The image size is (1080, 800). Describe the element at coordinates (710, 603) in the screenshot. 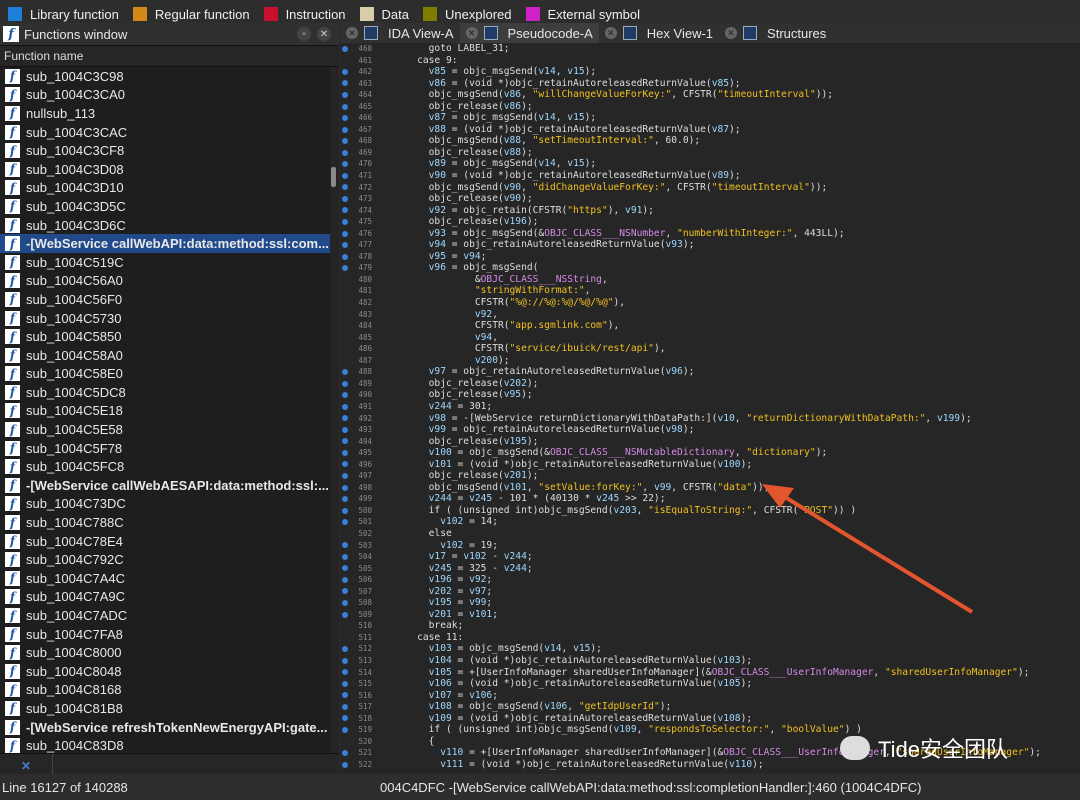

I see `code-line: 508 v195 = v99;` at that location.